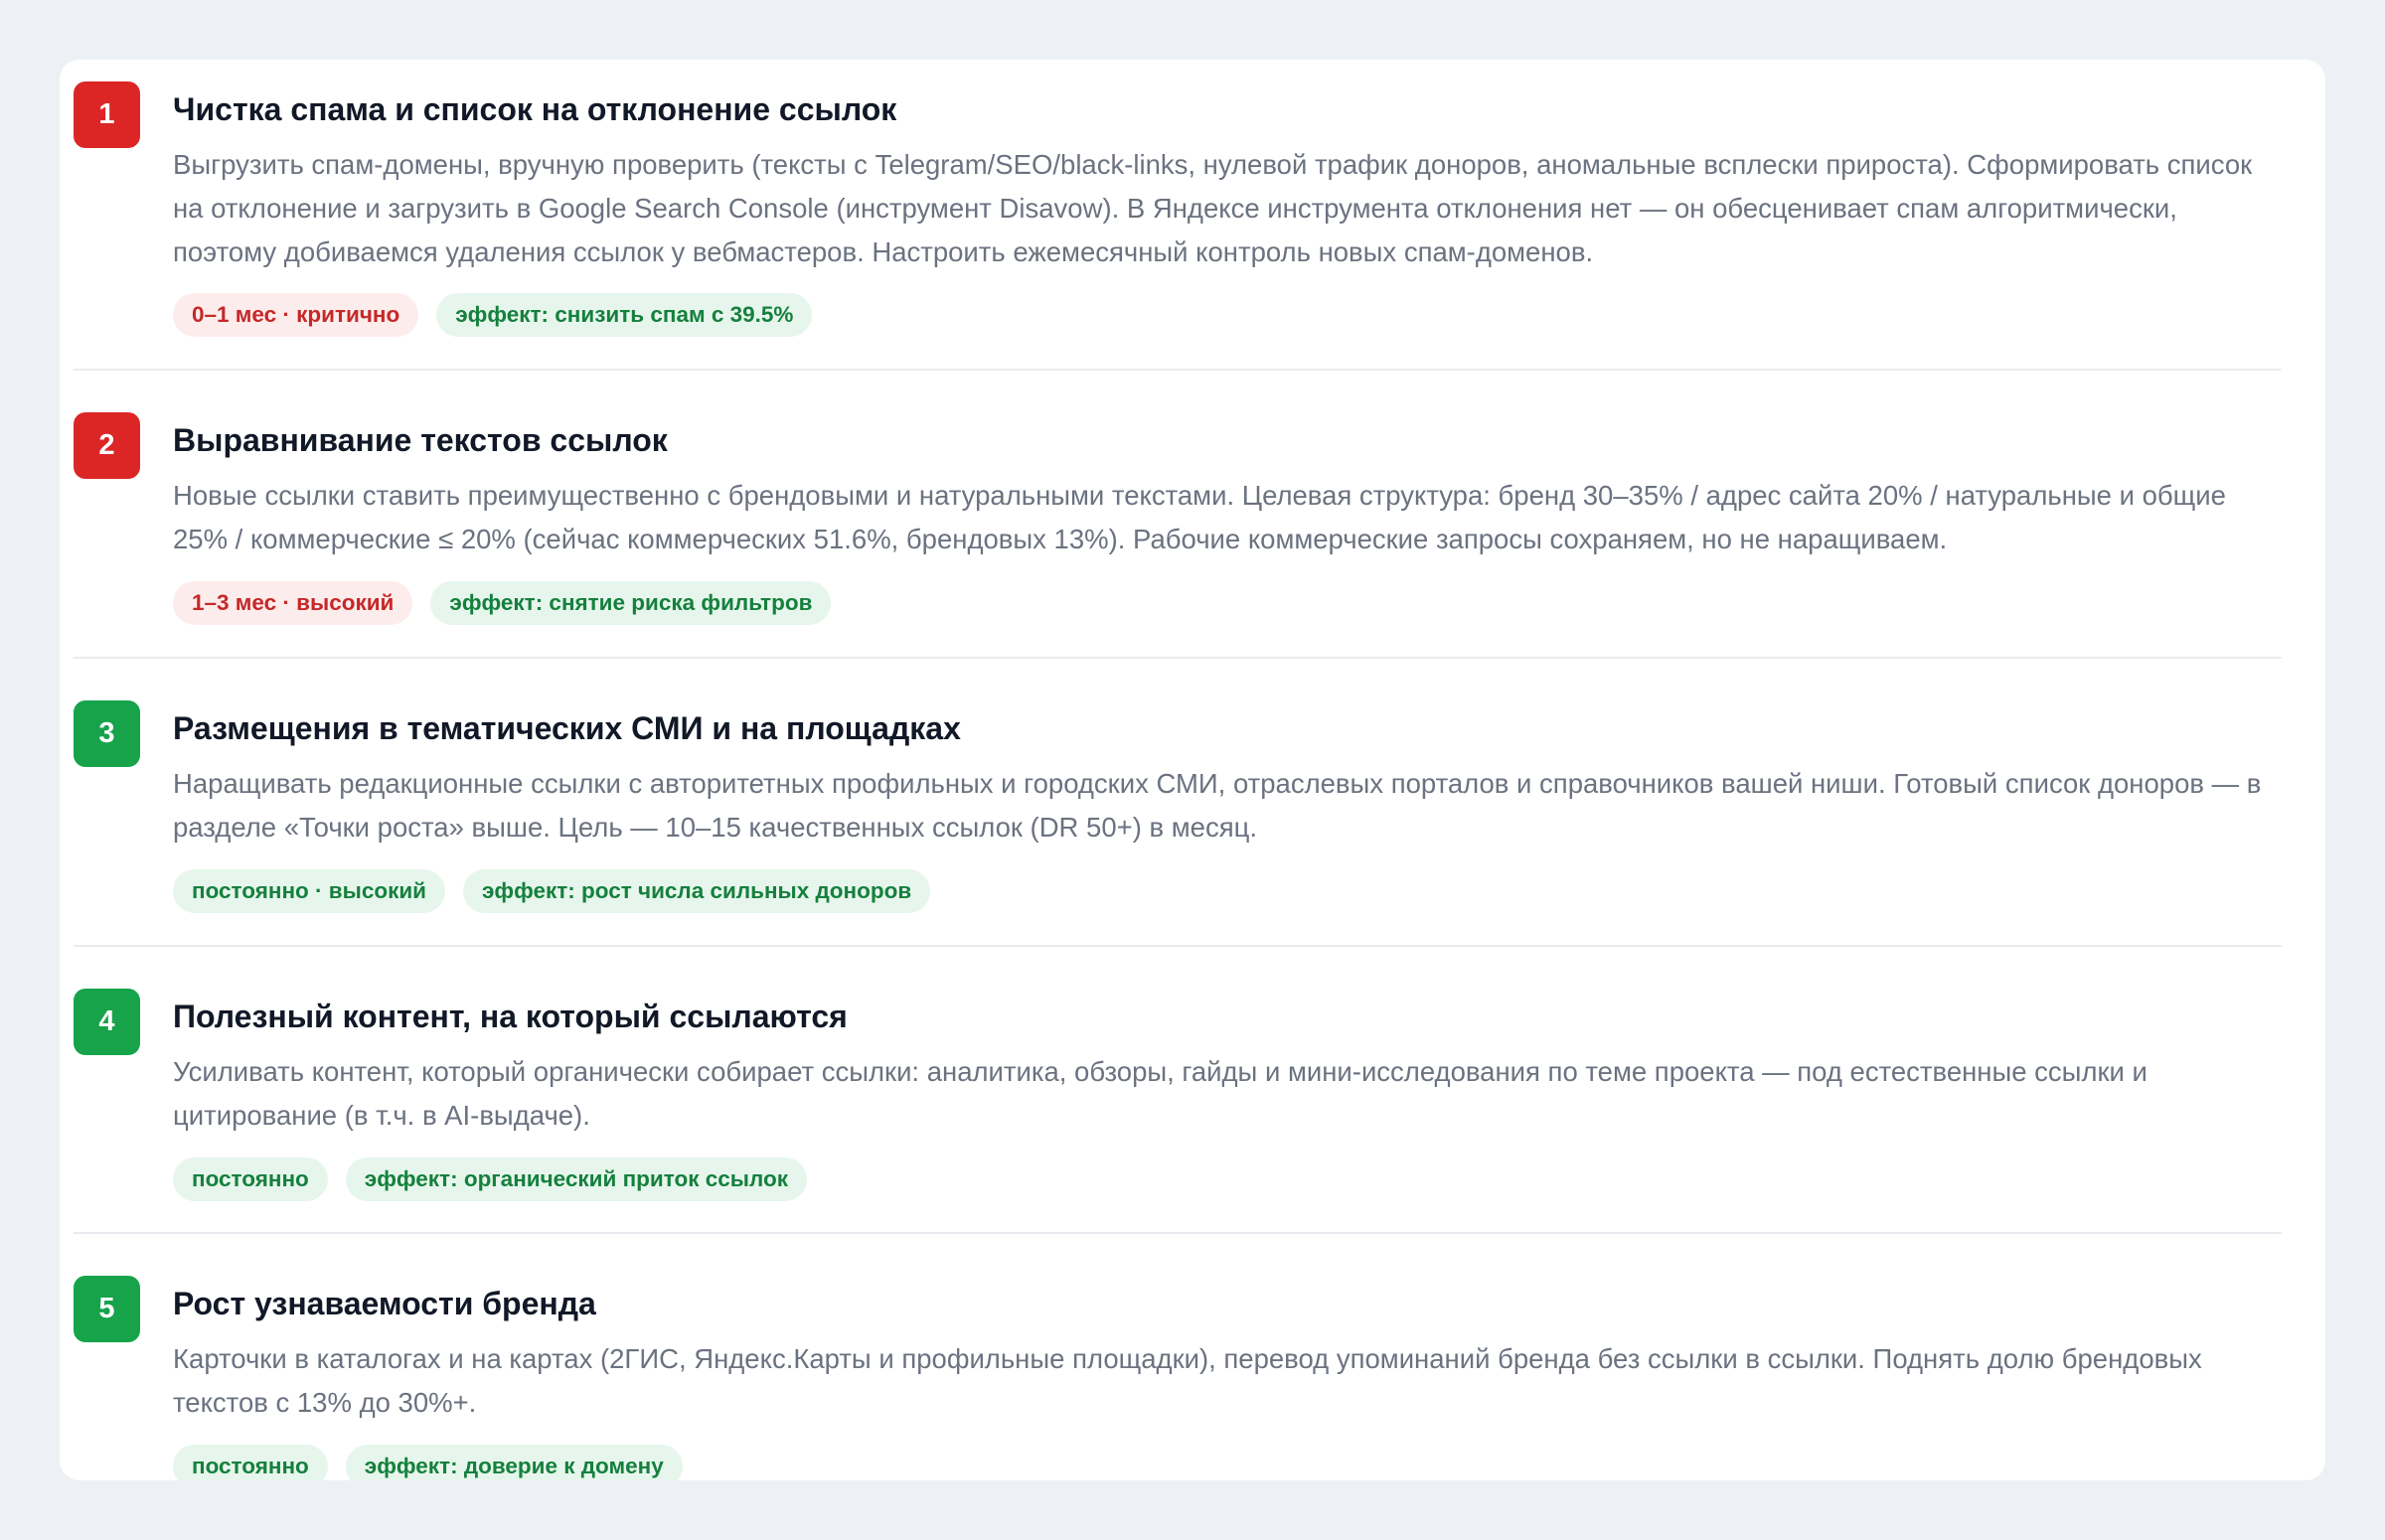 The height and width of the screenshot is (1540, 2385). Describe the element at coordinates (576, 1179) in the screenshot. I see `effect-tag: эффект: органический приток ссылок` at that location.